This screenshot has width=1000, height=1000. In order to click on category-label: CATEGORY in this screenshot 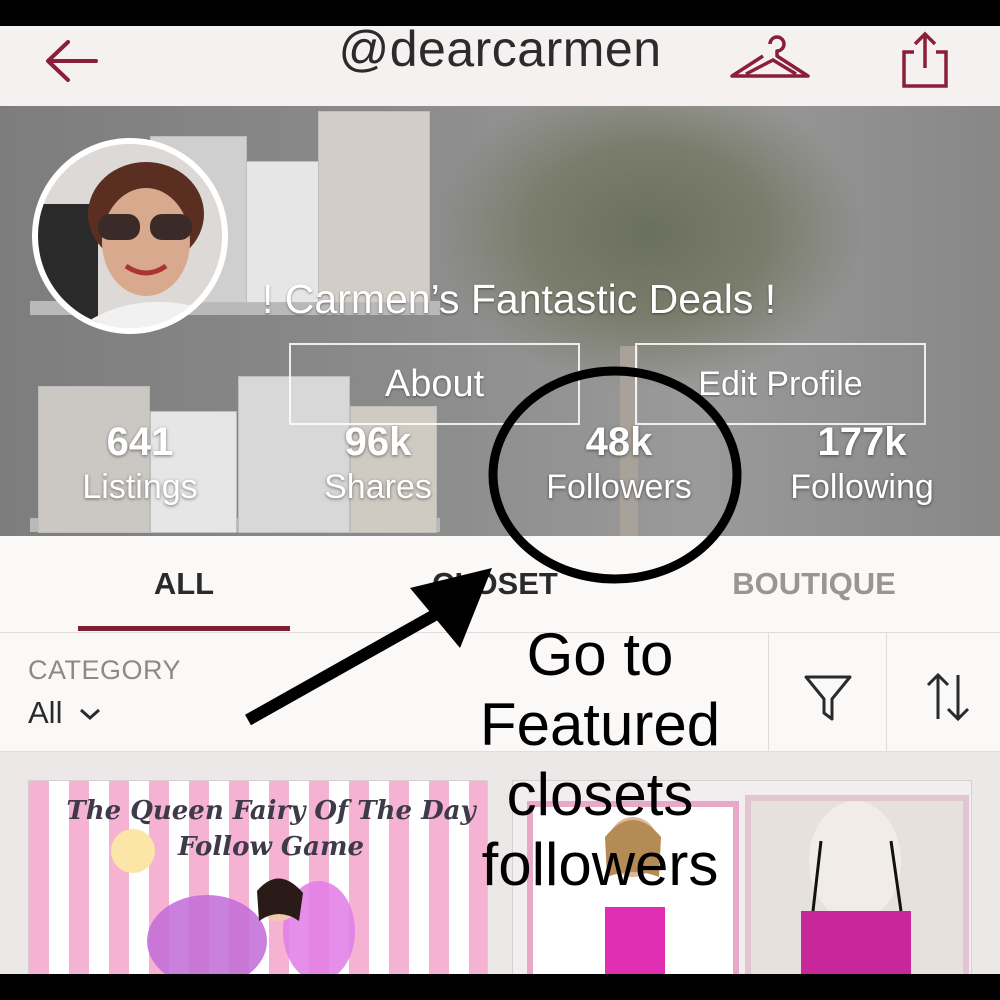, I will do `click(105, 670)`.